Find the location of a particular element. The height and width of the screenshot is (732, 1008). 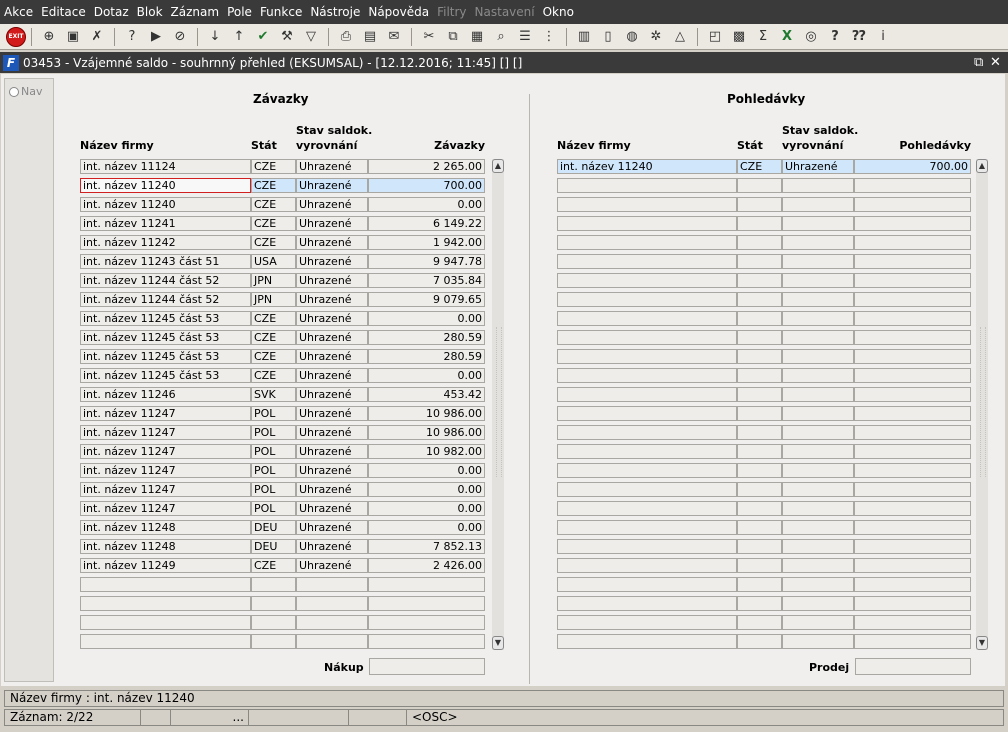

cell-amount: 700.00 is located at coordinates (912, 166).